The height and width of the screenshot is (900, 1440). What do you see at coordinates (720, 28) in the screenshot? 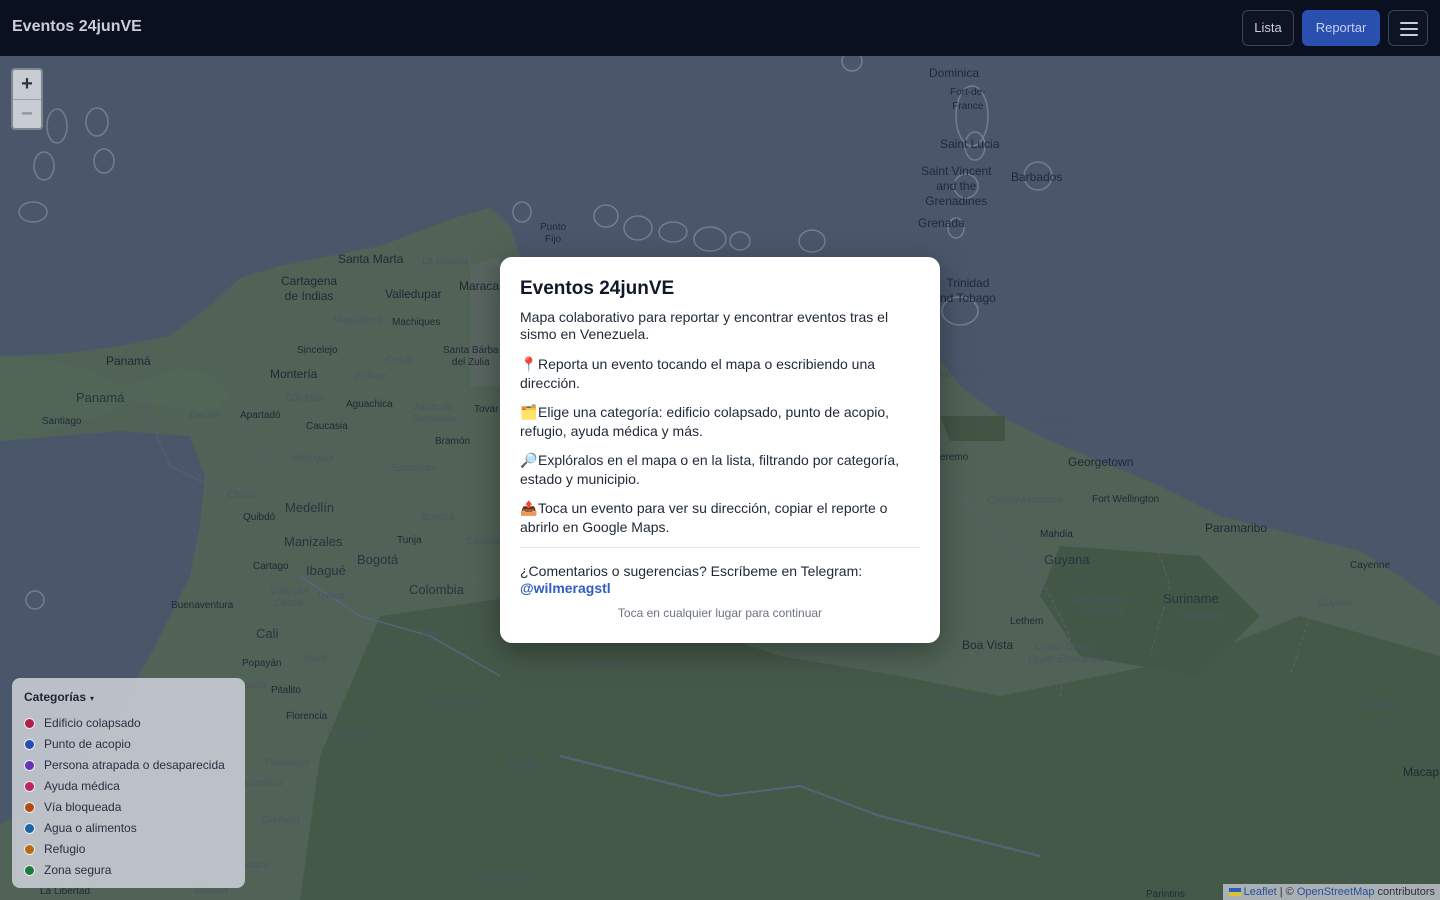
I see `top-bar: Eventos 24junVE Lista Reportar` at bounding box center [720, 28].